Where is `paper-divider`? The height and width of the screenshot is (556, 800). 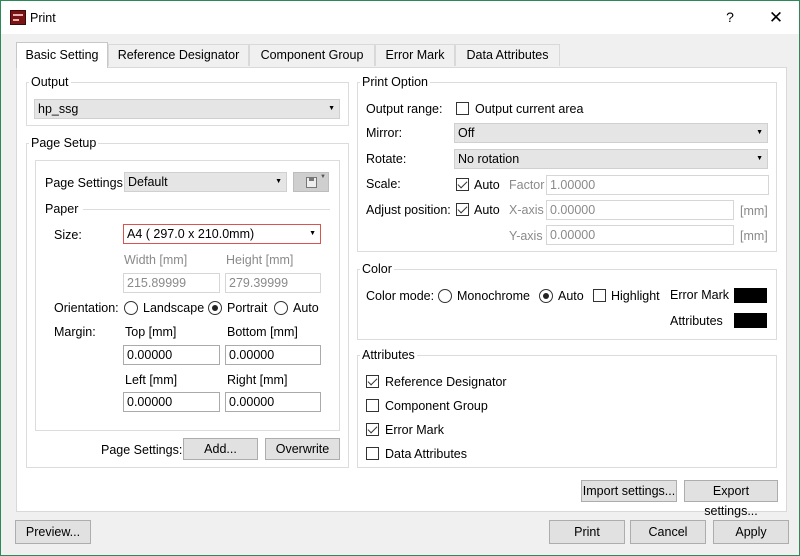 paper-divider is located at coordinates (206, 209).